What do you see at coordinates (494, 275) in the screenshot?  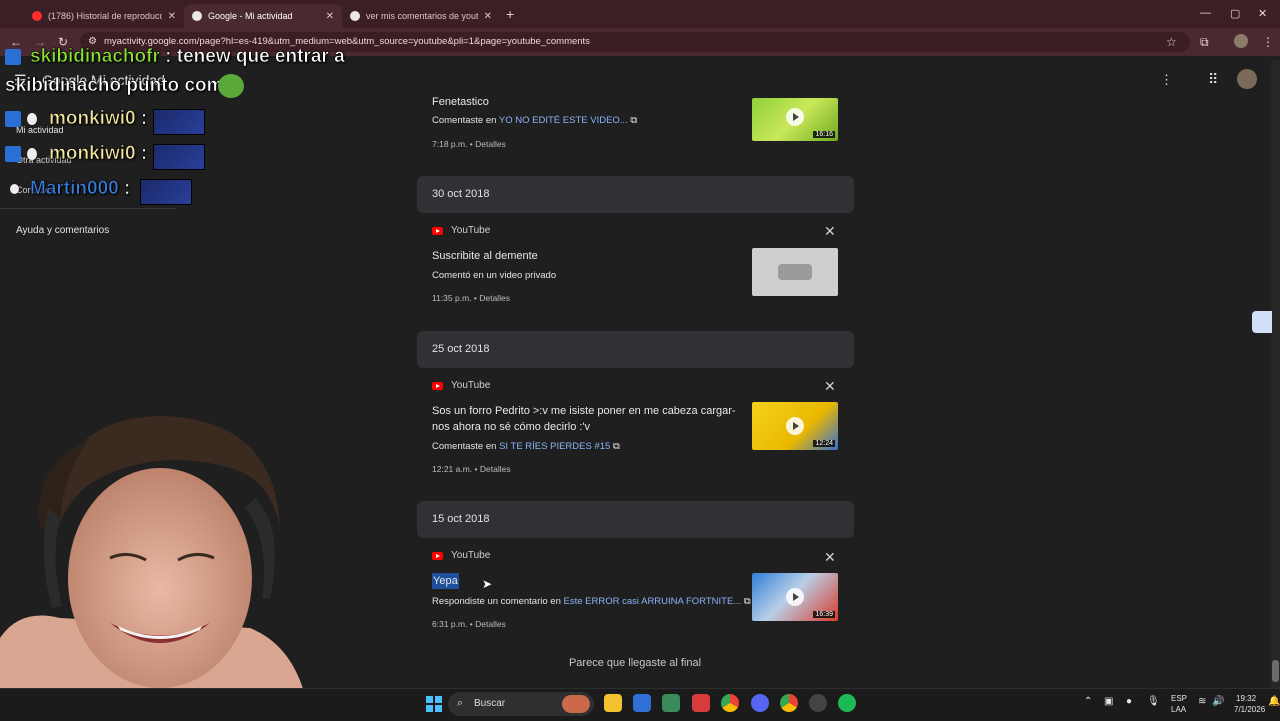 I see `comment-meta: Comentó en un video privado` at bounding box center [494, 275].